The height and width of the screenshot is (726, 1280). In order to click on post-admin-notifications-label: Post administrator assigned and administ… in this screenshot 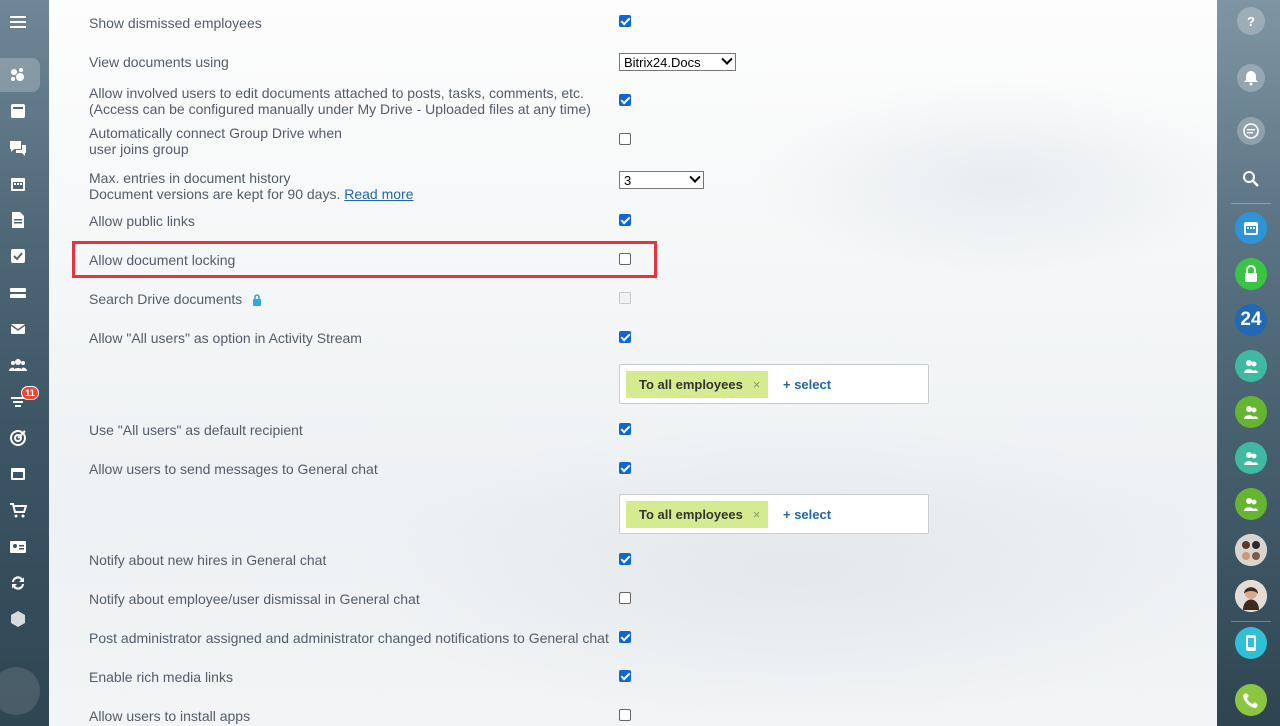, I will do `click(349, 638)`.